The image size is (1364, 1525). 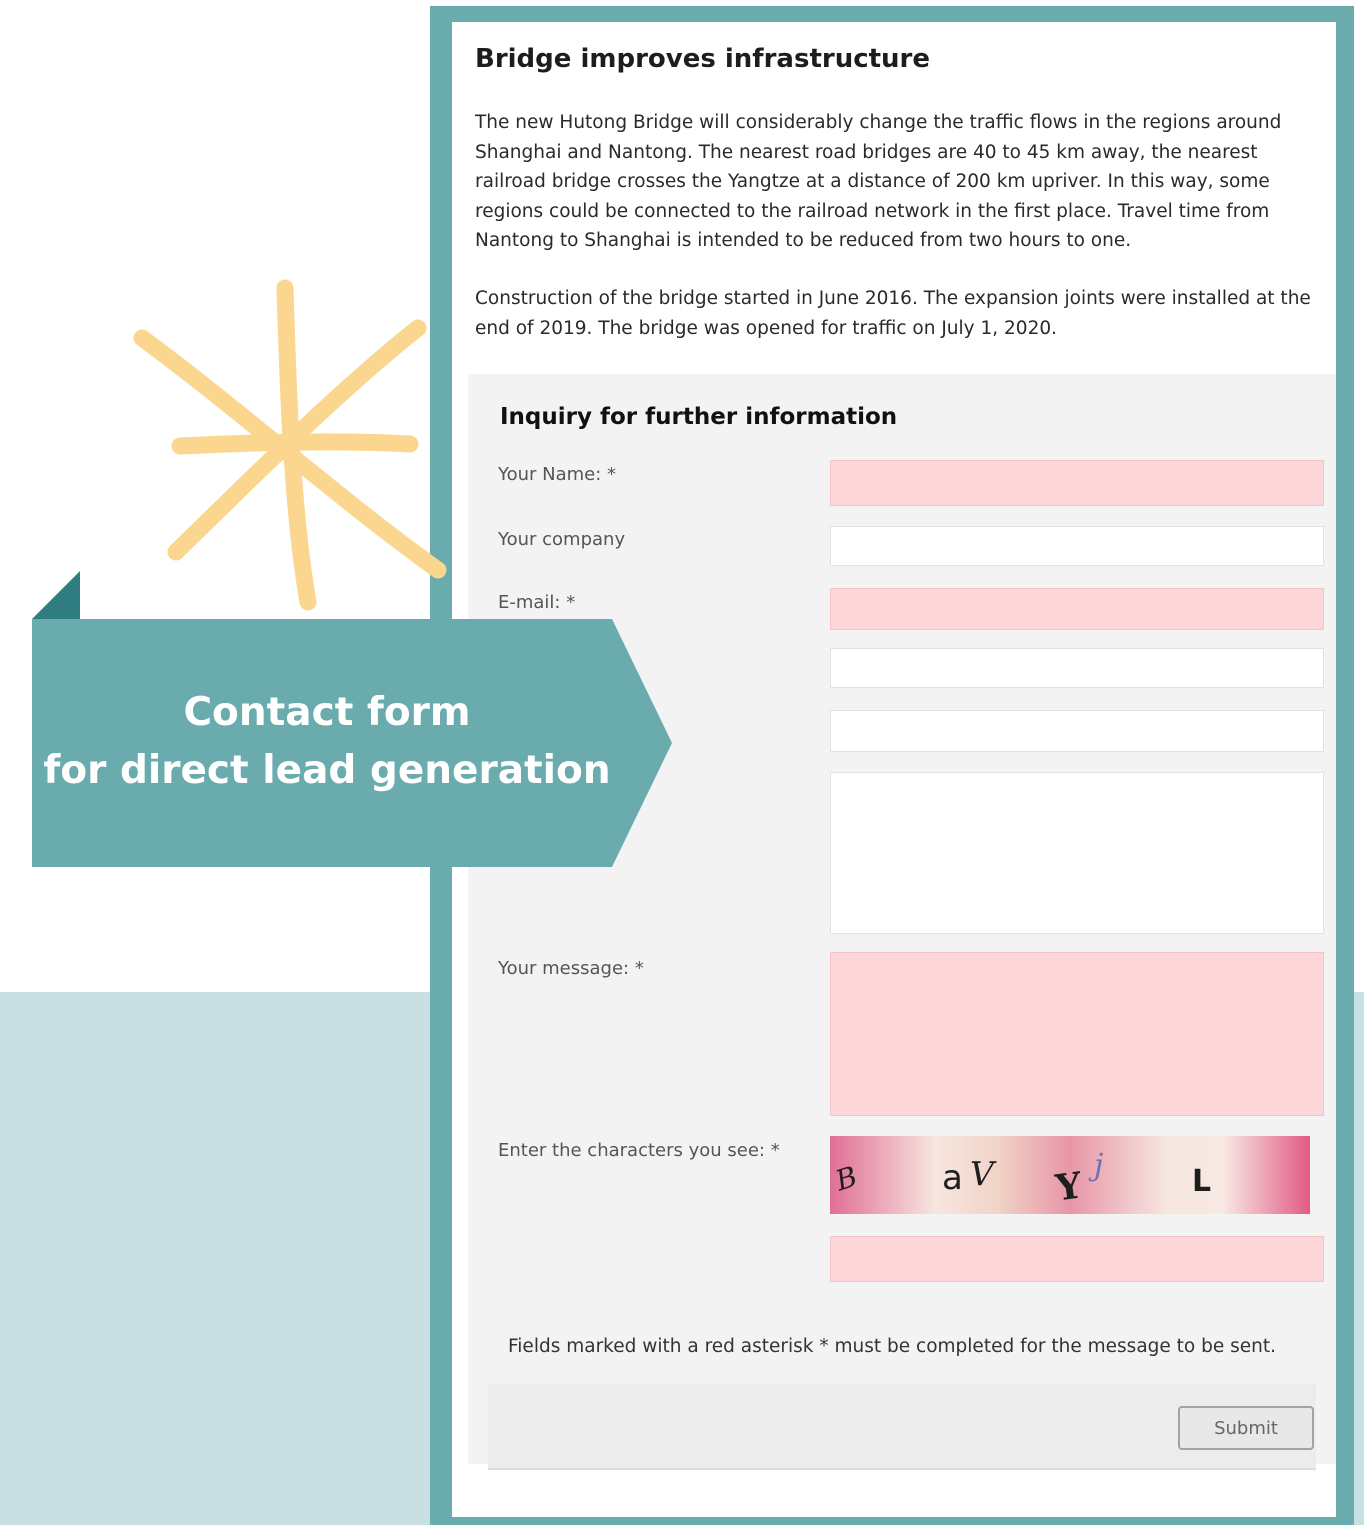 What do you see at coordinates (846, 1178) in the screenshot?
I see `captcha-char: B` at bounding box center [846, 1178].